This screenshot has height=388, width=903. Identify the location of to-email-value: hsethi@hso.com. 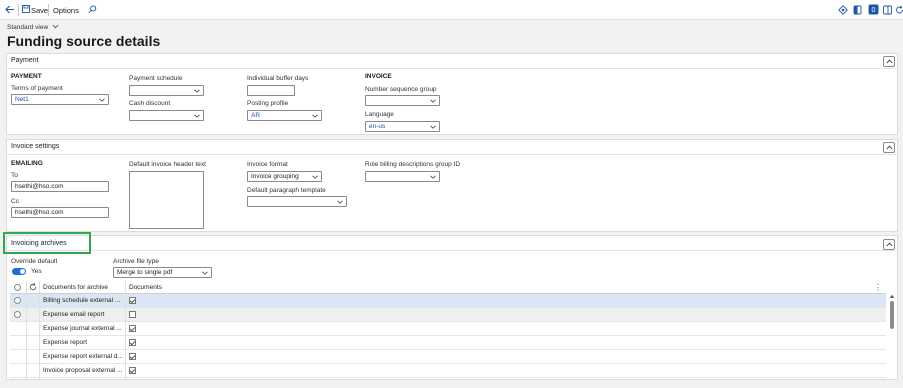
(39, 186).